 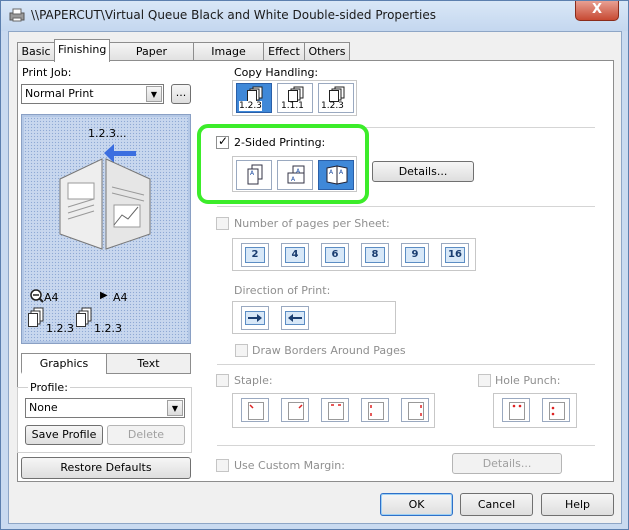 I want to click on printer-icon, so click(x=17, y=15).